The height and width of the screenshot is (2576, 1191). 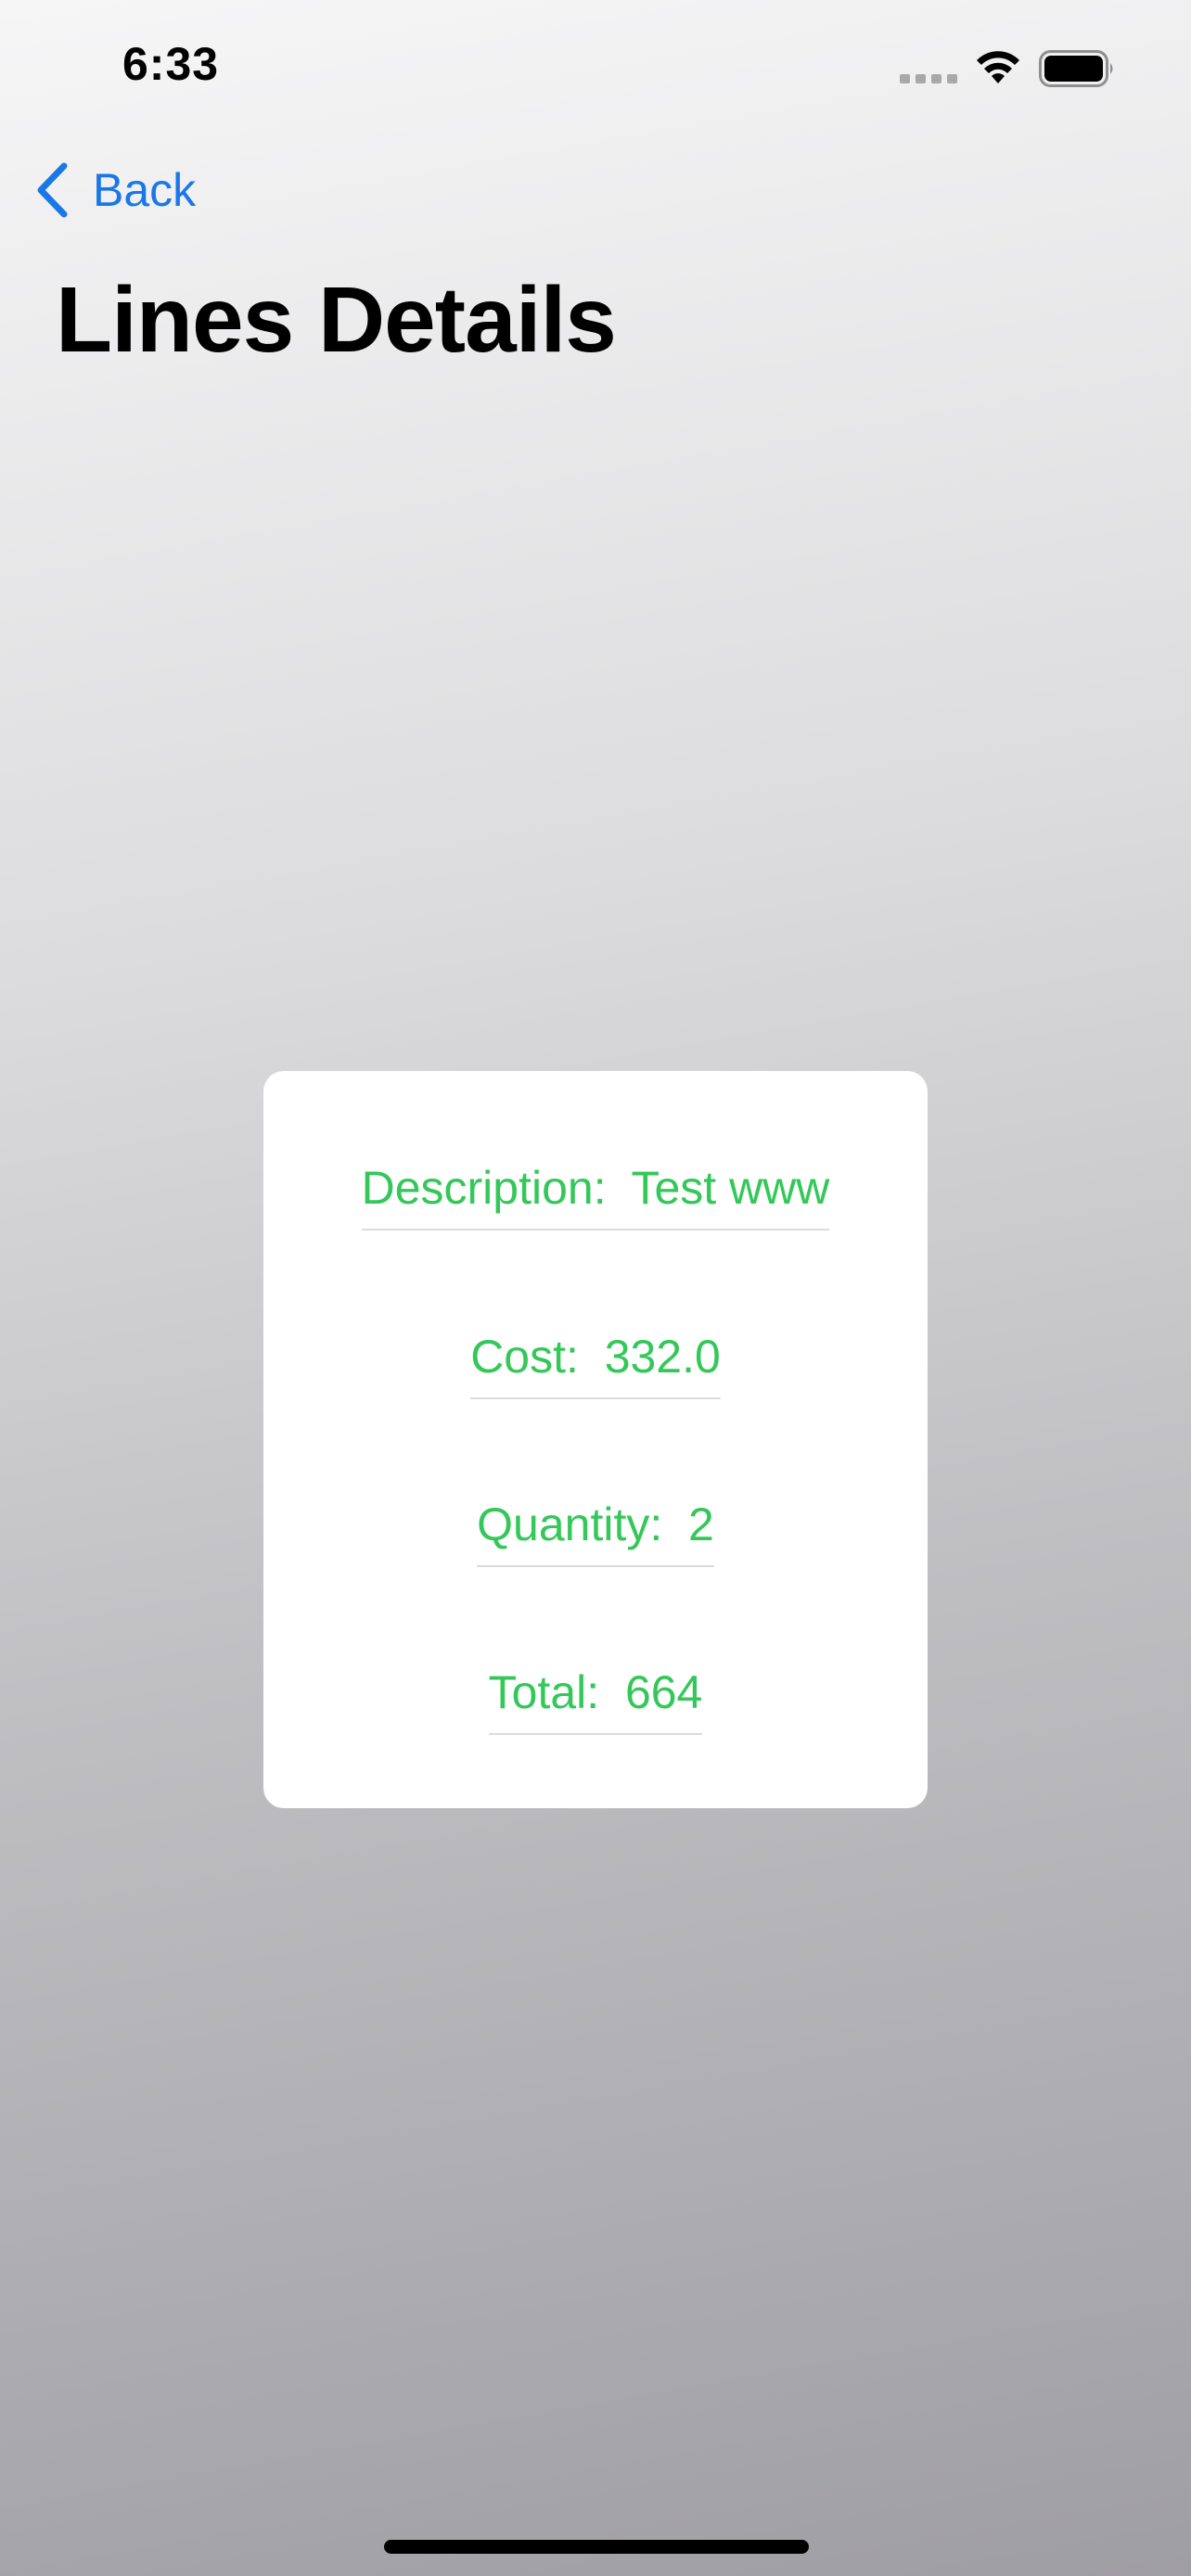 What do you see at coordinates (570, 1524) in the screenshot?
I see `quantity-label: Quantity:` at bounding box center [570, 1524].